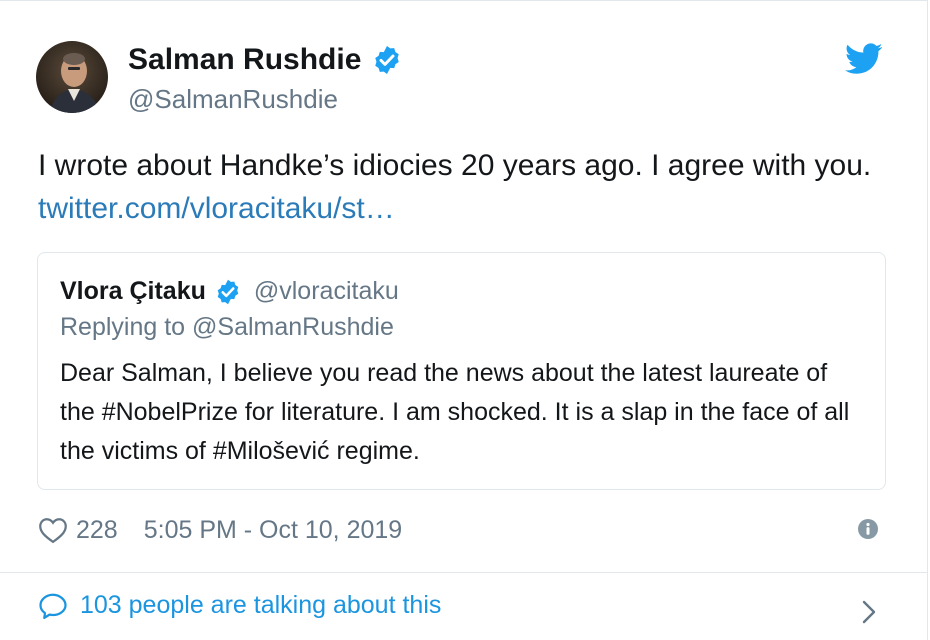 The width and height of the screenshot is (930, 640). What do you see at coordinates (133, 291) in the screenshot?
I see `quoted-author-name: Vlora Çitaku` at bounding box center [133, 291].